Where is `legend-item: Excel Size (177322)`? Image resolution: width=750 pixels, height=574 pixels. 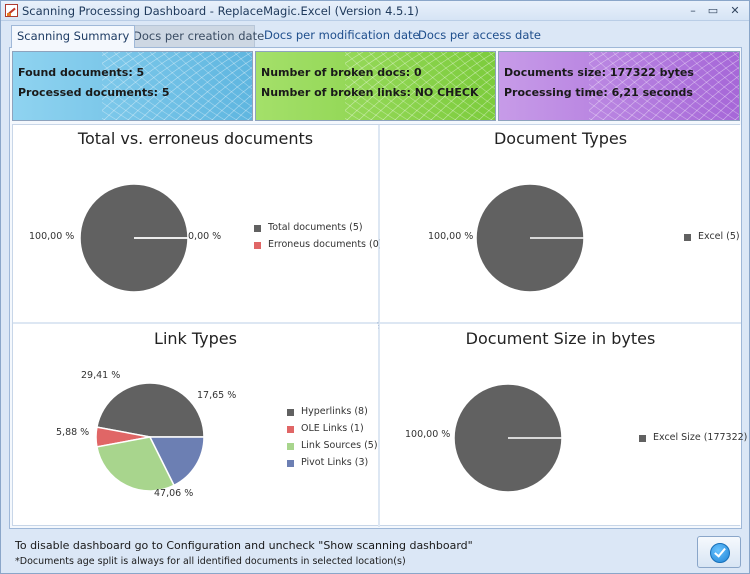 legend-item: Excel Size (177322) is located at coordinates (693, 439).